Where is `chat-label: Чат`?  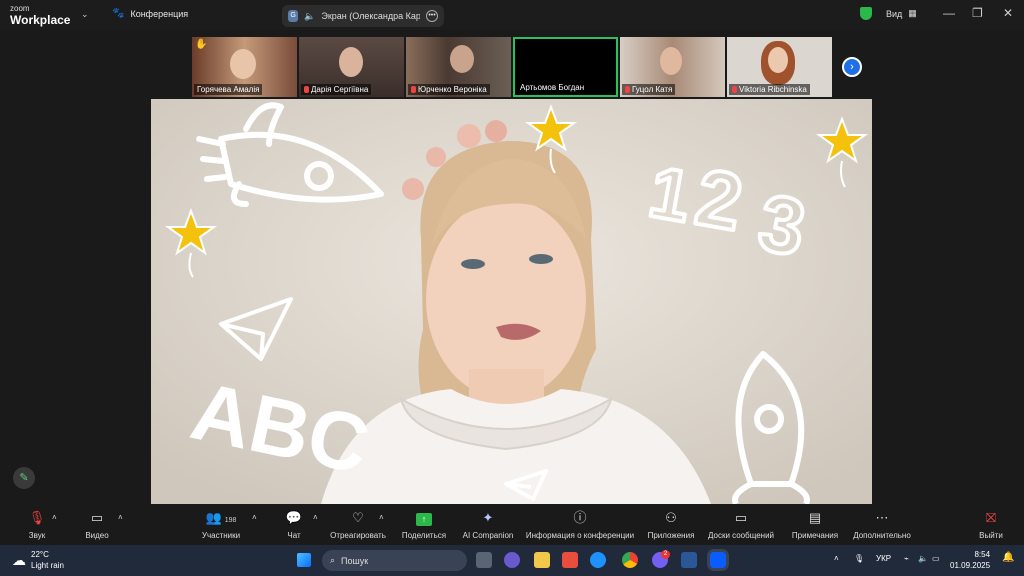
chat-label: Чат is located at coordinates (294, 535).